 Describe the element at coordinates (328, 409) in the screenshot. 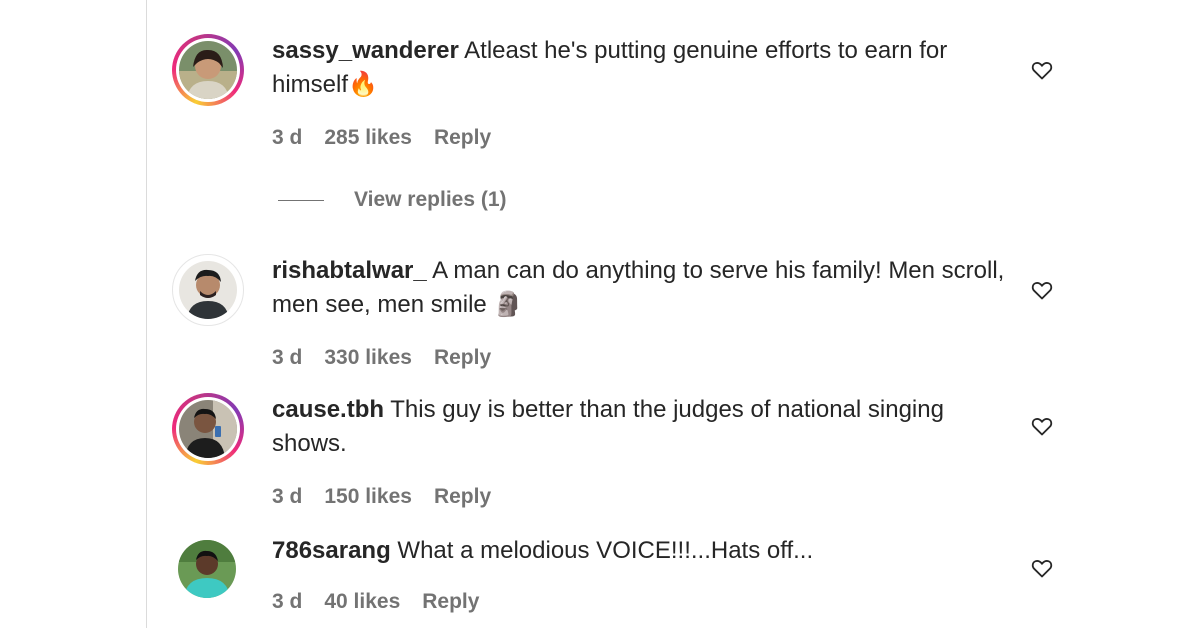

I see `comment-username: cause.tbh` at that location.